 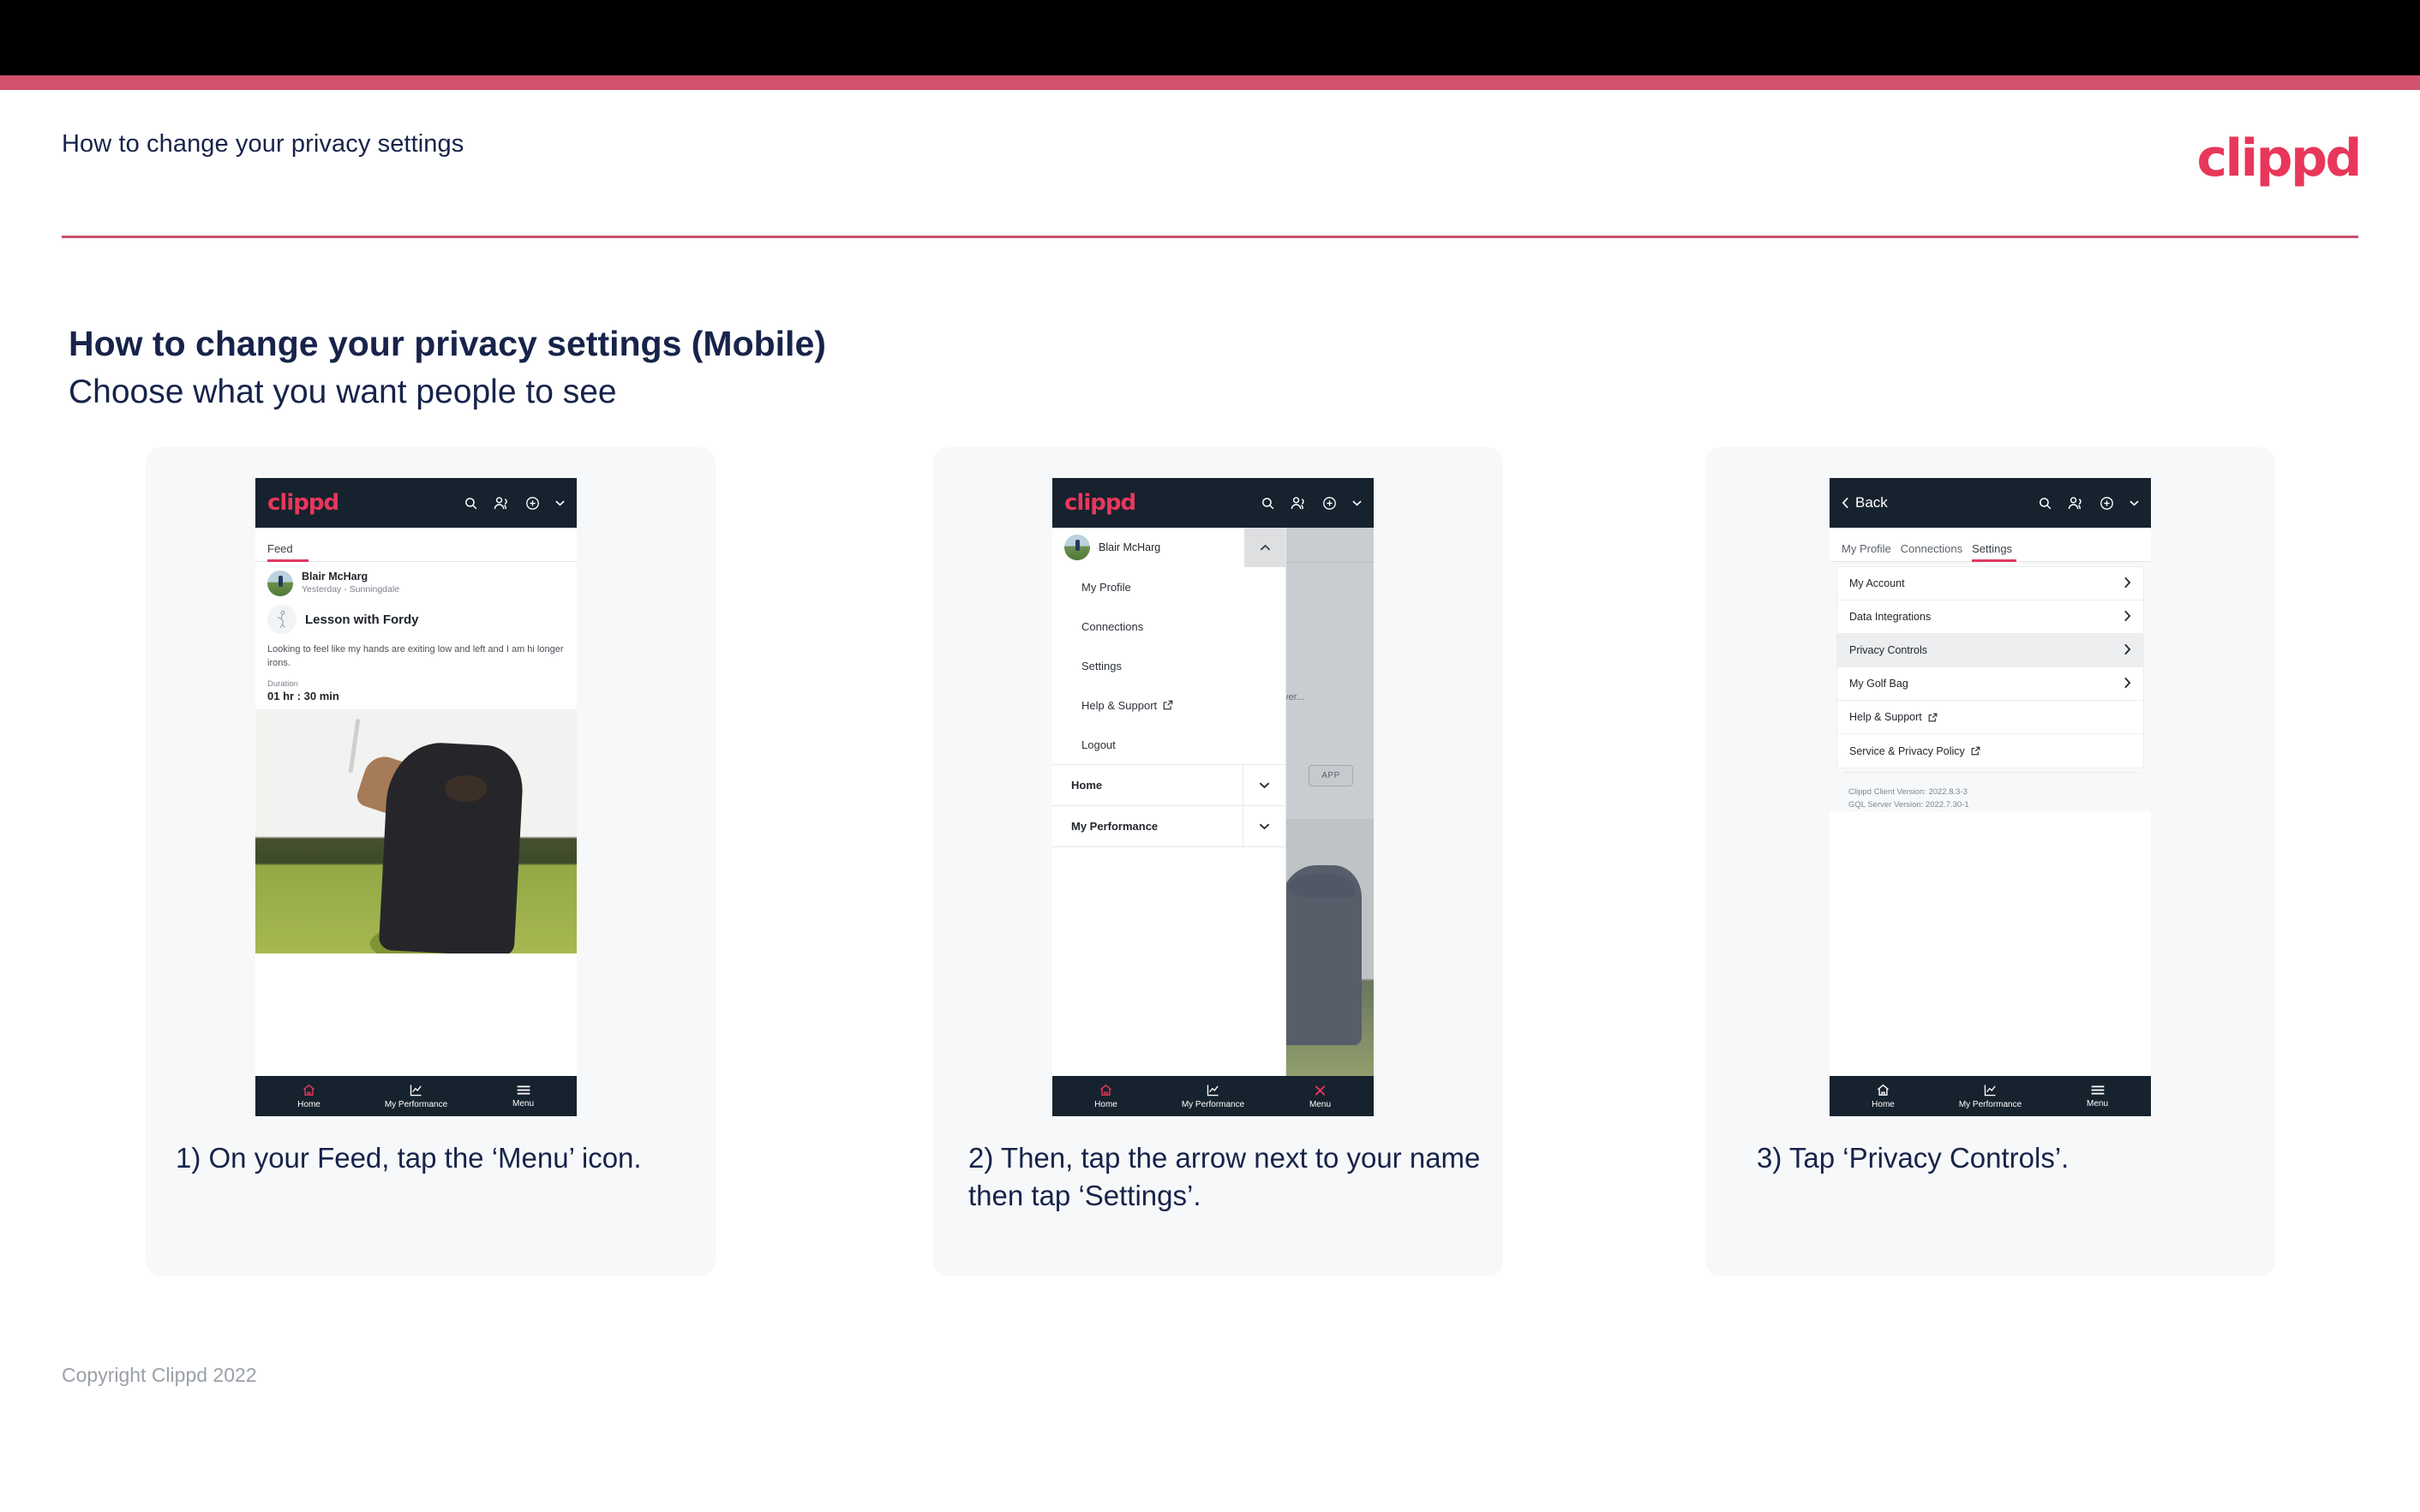 I want to click on tab-feed-label: Feed, so click(x=280, y=548).